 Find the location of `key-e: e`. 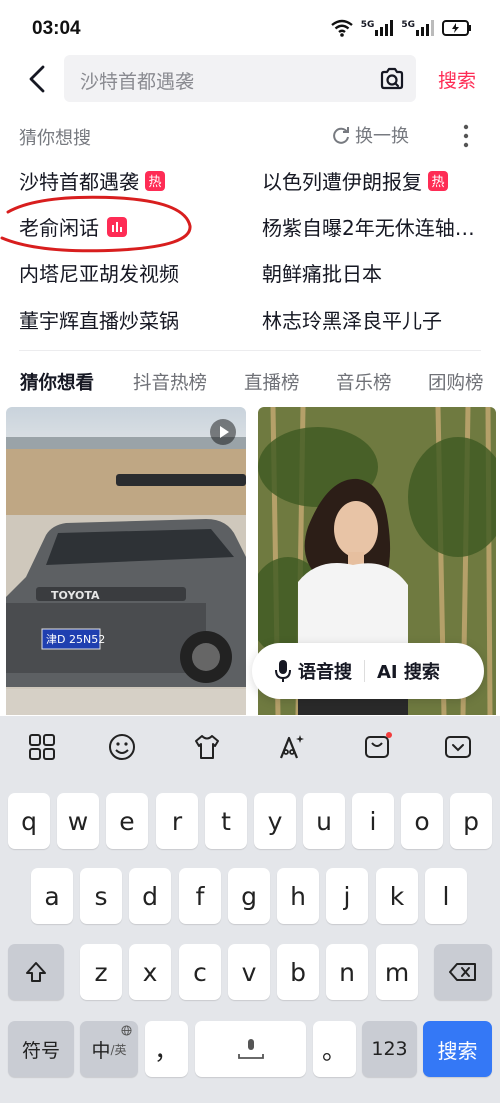

key-e: e is located at coordinates (127, 821).